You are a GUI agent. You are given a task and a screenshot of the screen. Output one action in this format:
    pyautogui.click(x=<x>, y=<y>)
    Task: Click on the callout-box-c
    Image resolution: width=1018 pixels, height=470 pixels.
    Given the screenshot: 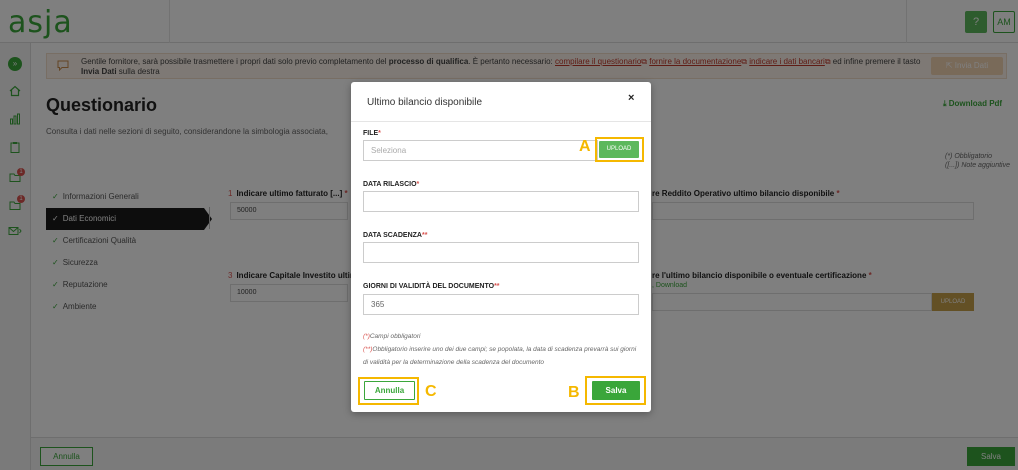 What is the action you would take?
    pyautogui.click(x=388, y=391)
    